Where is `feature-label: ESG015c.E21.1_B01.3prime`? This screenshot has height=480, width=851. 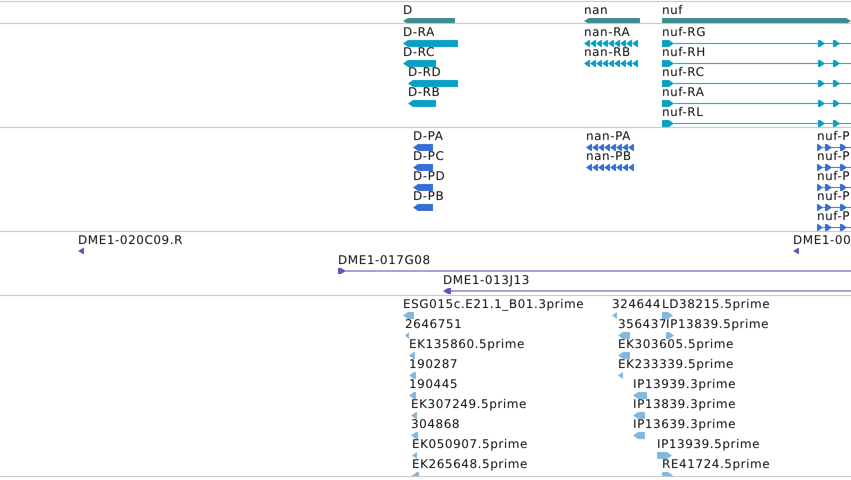 feature-label: ESG015c.E21.1_B01.3prime is located at coordinates (493, 304).